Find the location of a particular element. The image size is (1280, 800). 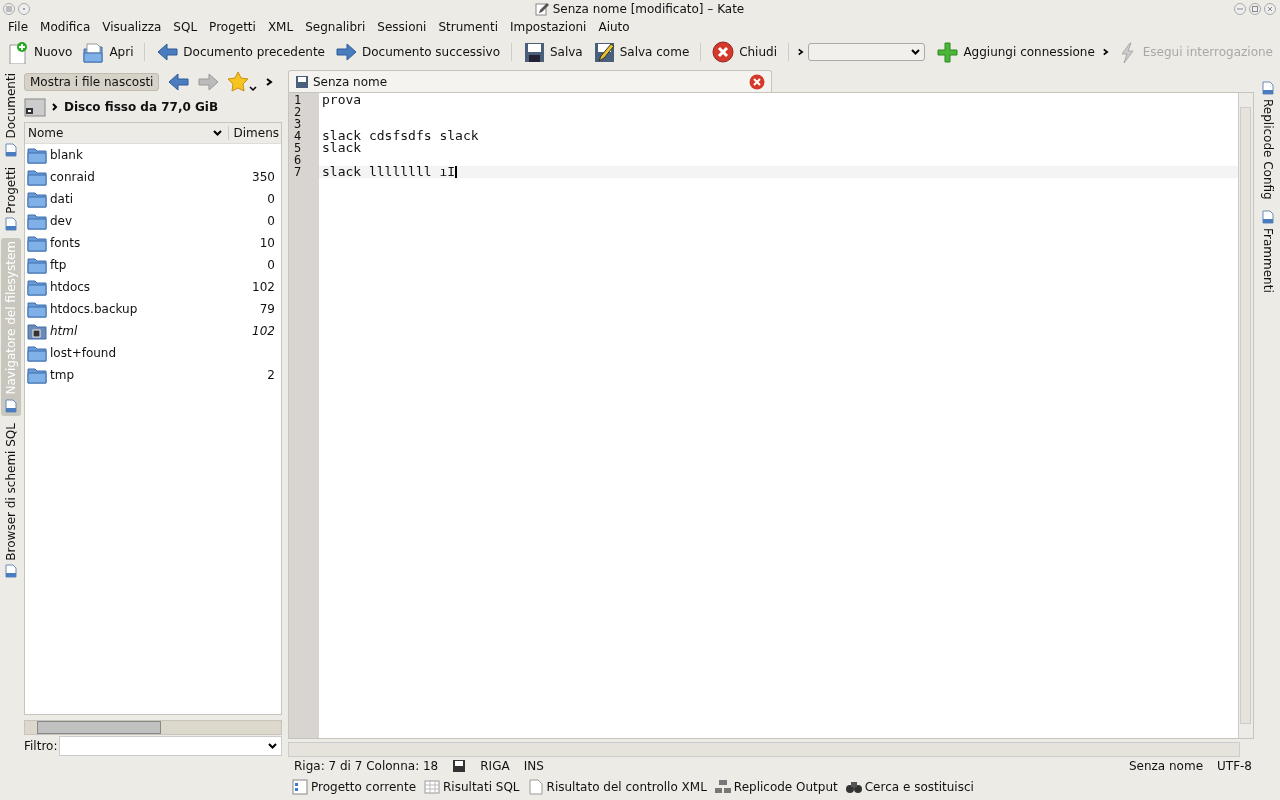

menu-item: Visualizza is located at coordinates (132, 26).